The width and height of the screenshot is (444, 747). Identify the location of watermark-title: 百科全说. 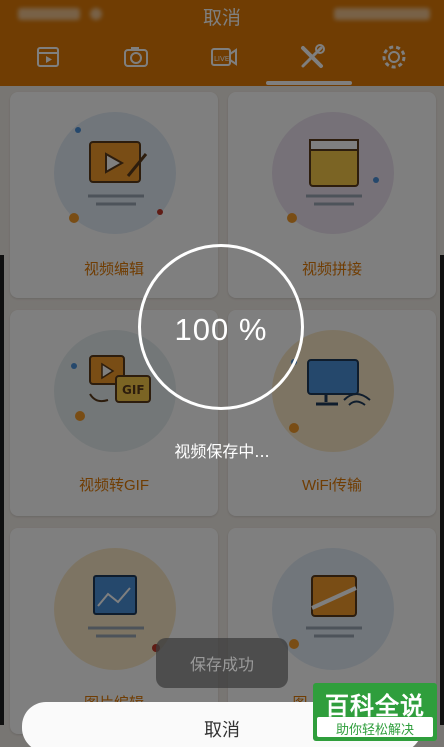
(375, 706).